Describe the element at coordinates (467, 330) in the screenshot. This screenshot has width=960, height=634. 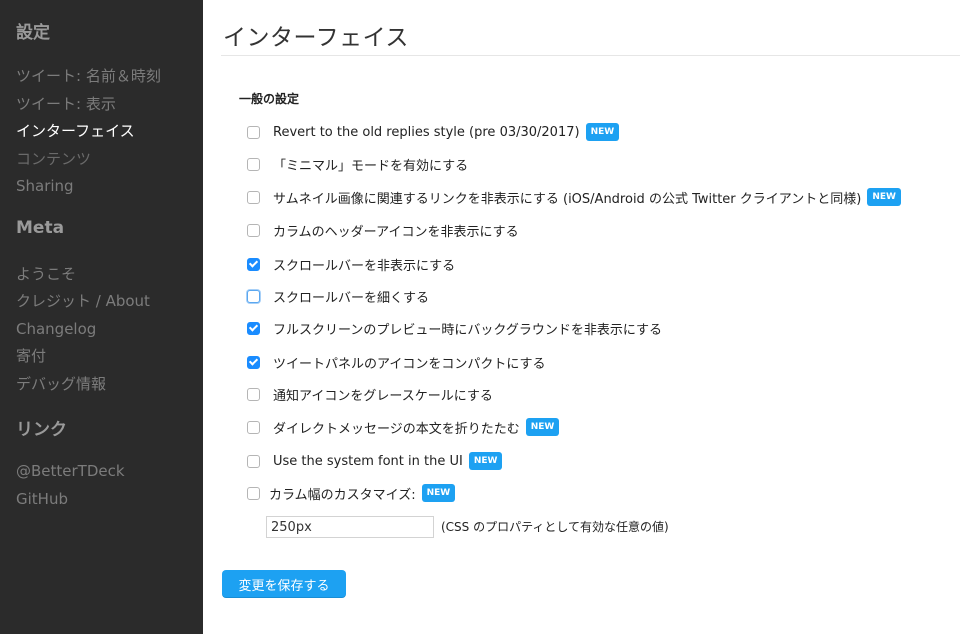
I see `option-label: フルスクリーンのプレビュー時にバックグラウンドを非表示にする` at that location.